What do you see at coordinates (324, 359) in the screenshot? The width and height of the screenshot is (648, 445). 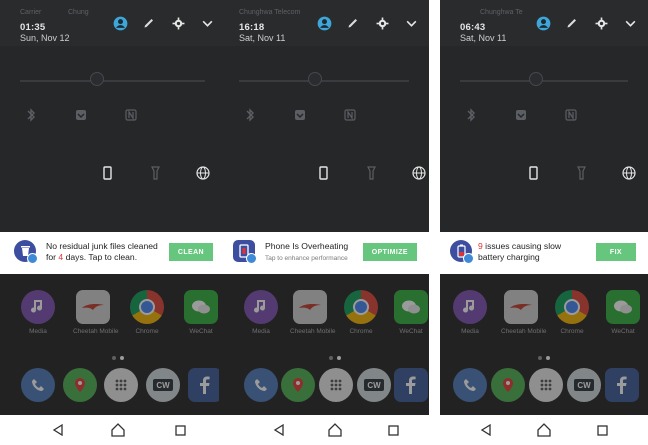 I see `home-screen: Media Cheetah Mobile Chrome WeChat CW` at bounding box center [324, 359].